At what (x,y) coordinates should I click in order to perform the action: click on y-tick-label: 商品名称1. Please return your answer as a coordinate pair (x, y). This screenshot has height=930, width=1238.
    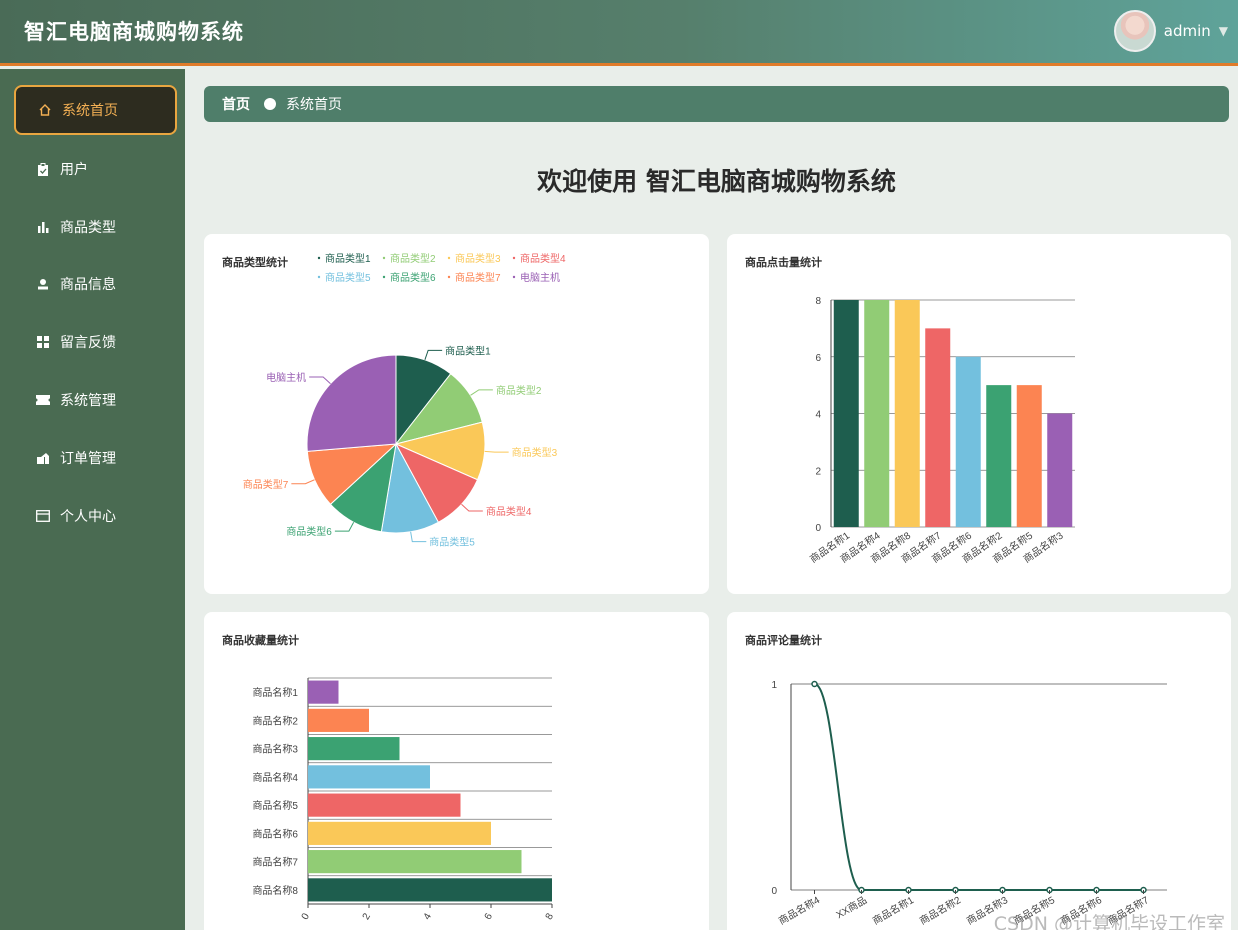
    Looking at the image, I should click on (275, 692).